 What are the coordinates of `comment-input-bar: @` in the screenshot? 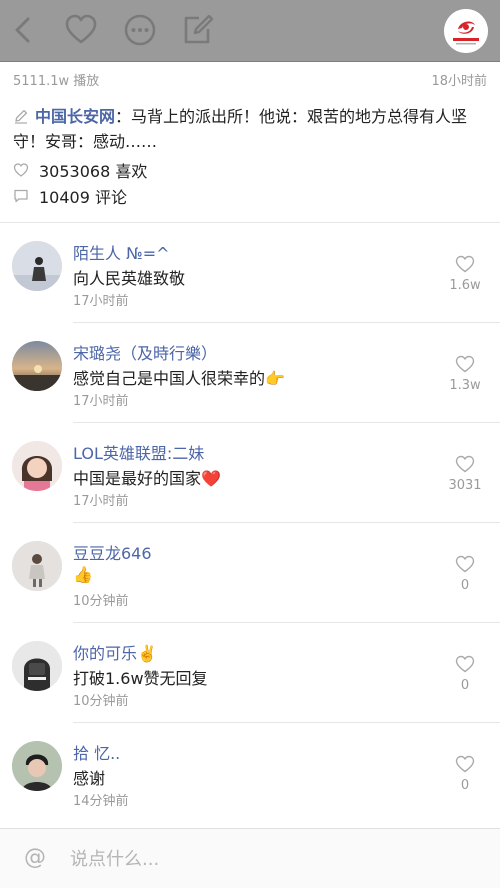 It's located at (250, 858).